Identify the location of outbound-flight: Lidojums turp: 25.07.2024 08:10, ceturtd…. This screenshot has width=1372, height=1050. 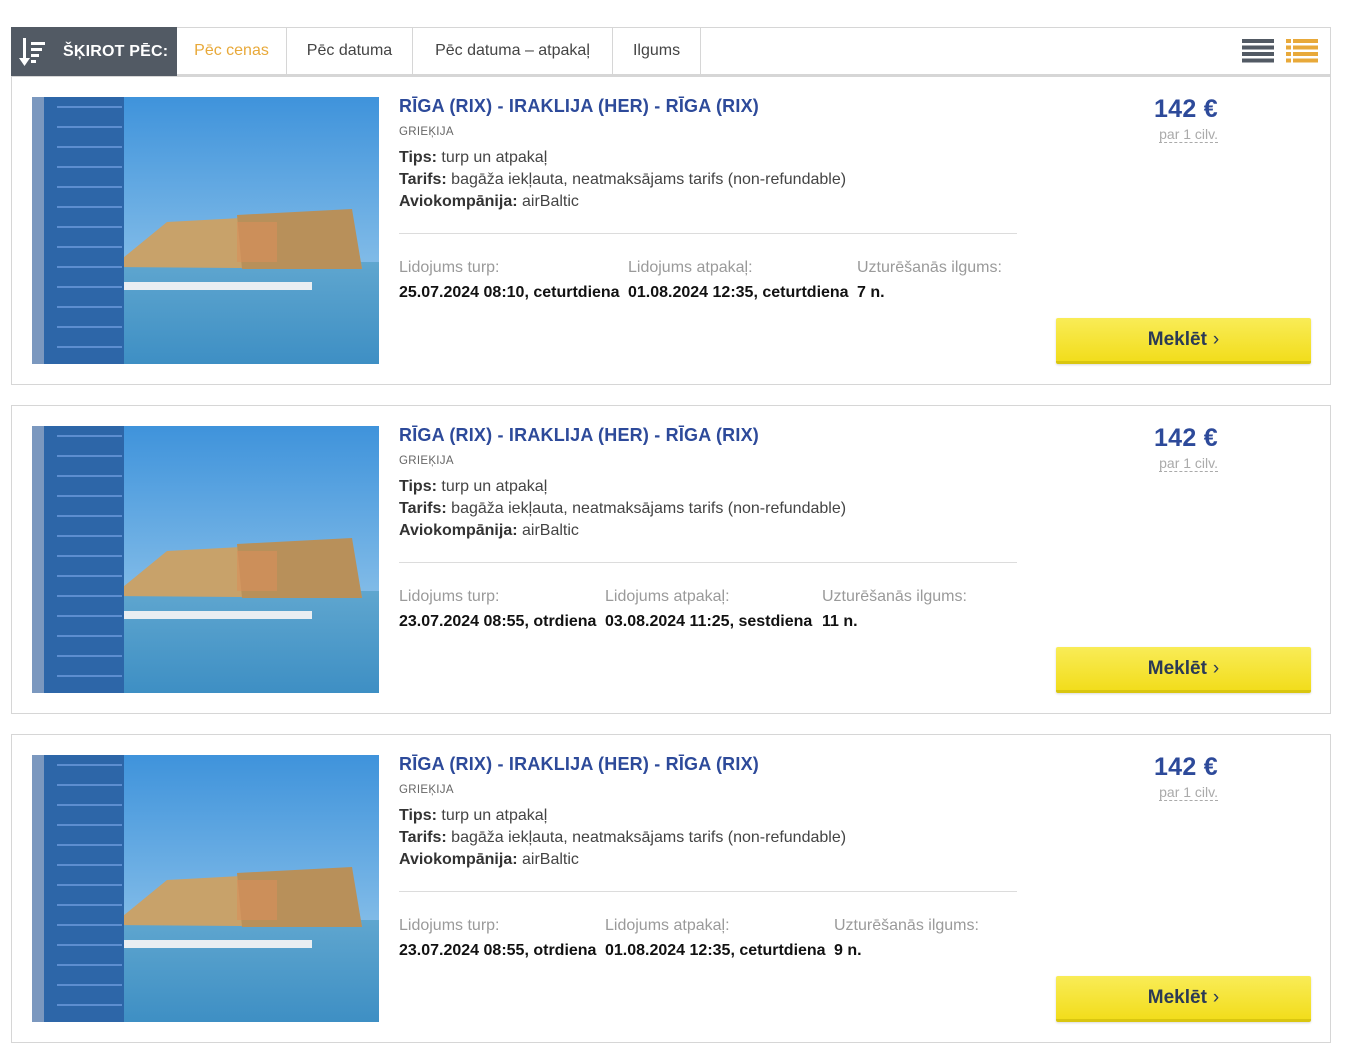
(509, 280).